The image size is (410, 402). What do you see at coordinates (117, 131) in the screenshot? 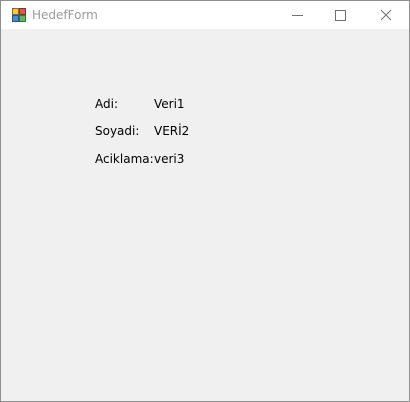
I see `soyadi-label: Soyadi:` at bounding box center [117, 131].